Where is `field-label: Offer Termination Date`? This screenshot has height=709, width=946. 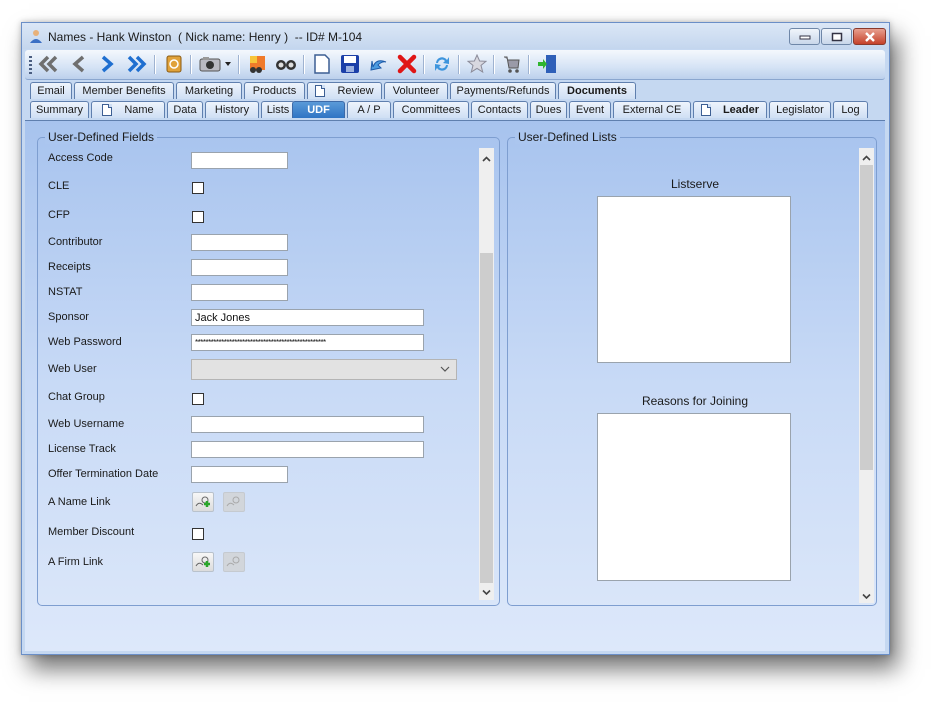 field-label: Offer Termination Date is located at coordinates (103, 474).